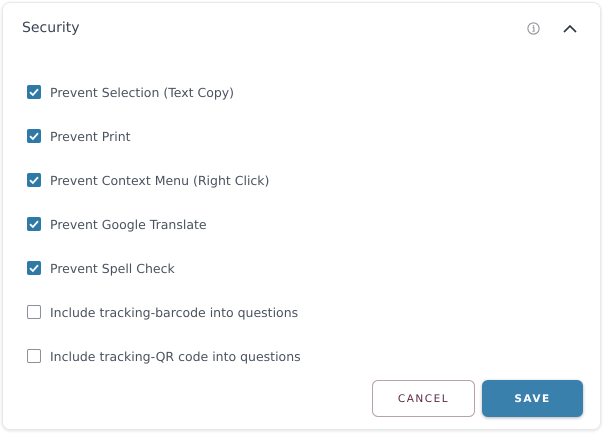  I want to click on section-title: Security, so click(51, 28).